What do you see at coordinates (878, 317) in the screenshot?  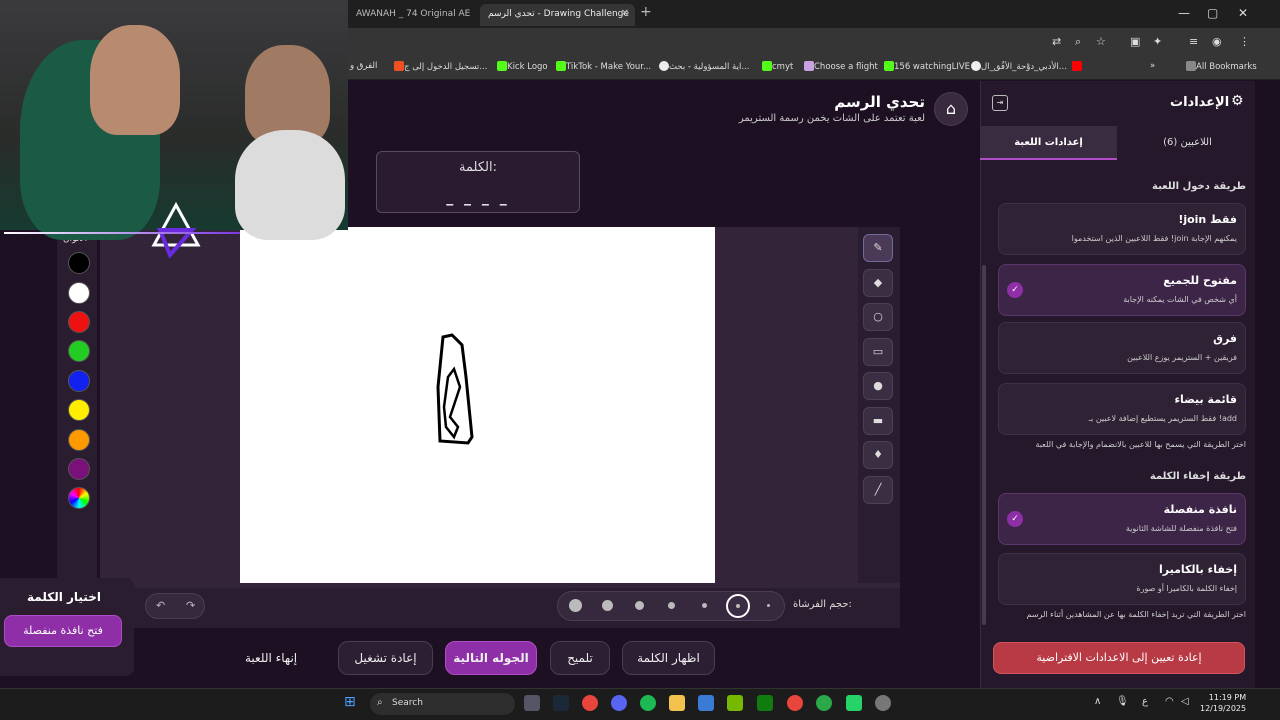 I see `circle-outline-tool: ○` at bounding box center [878, 317].